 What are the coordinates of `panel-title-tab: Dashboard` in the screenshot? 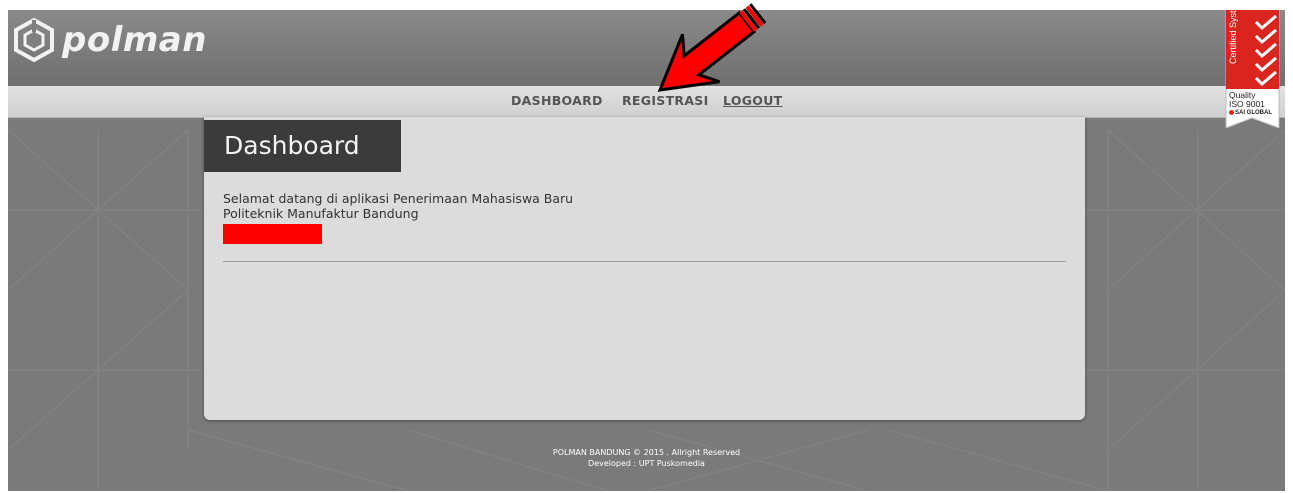 It's located at (302, 146).